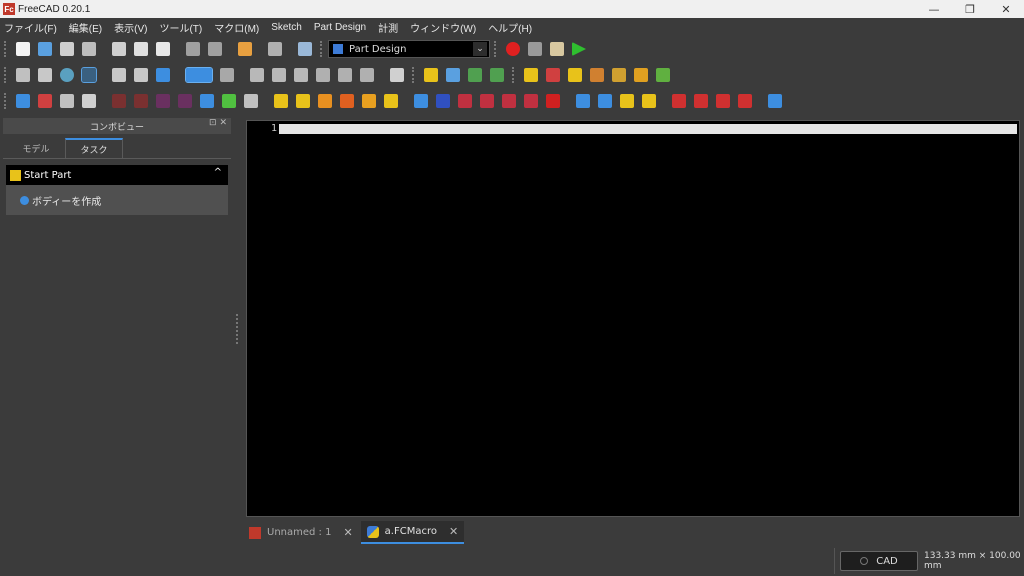 The width and height of the screenshot is (1024, 576). Describe the element at coordinates (513, 49) in the screenshot. I see `macro-record-icon` at that location.